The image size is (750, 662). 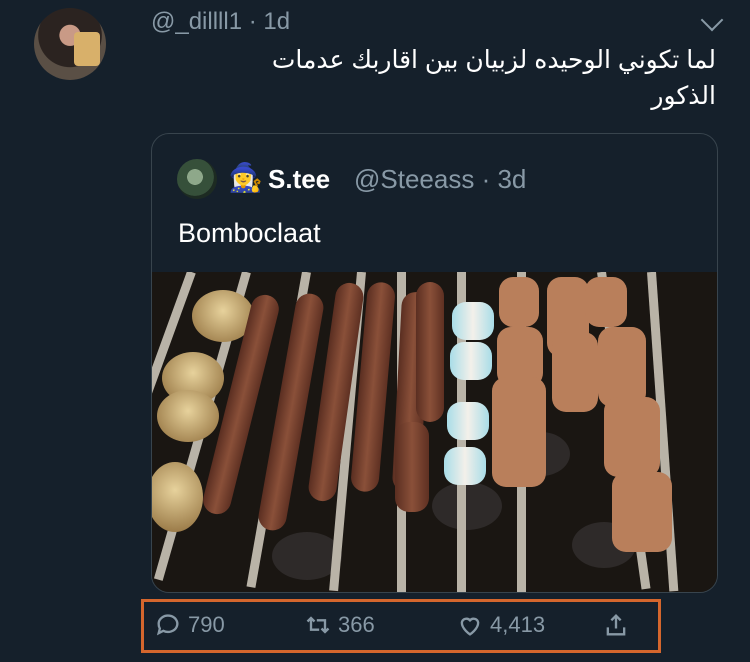 I want to click on author-avatar, so click(x=70, y=44).